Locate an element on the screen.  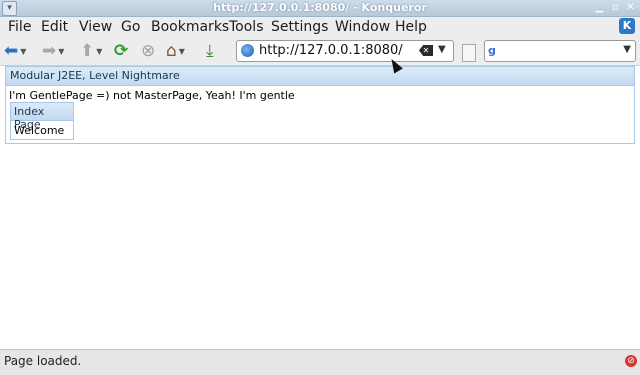
minimize-button: ▁ is located at coordinates (599, 7).